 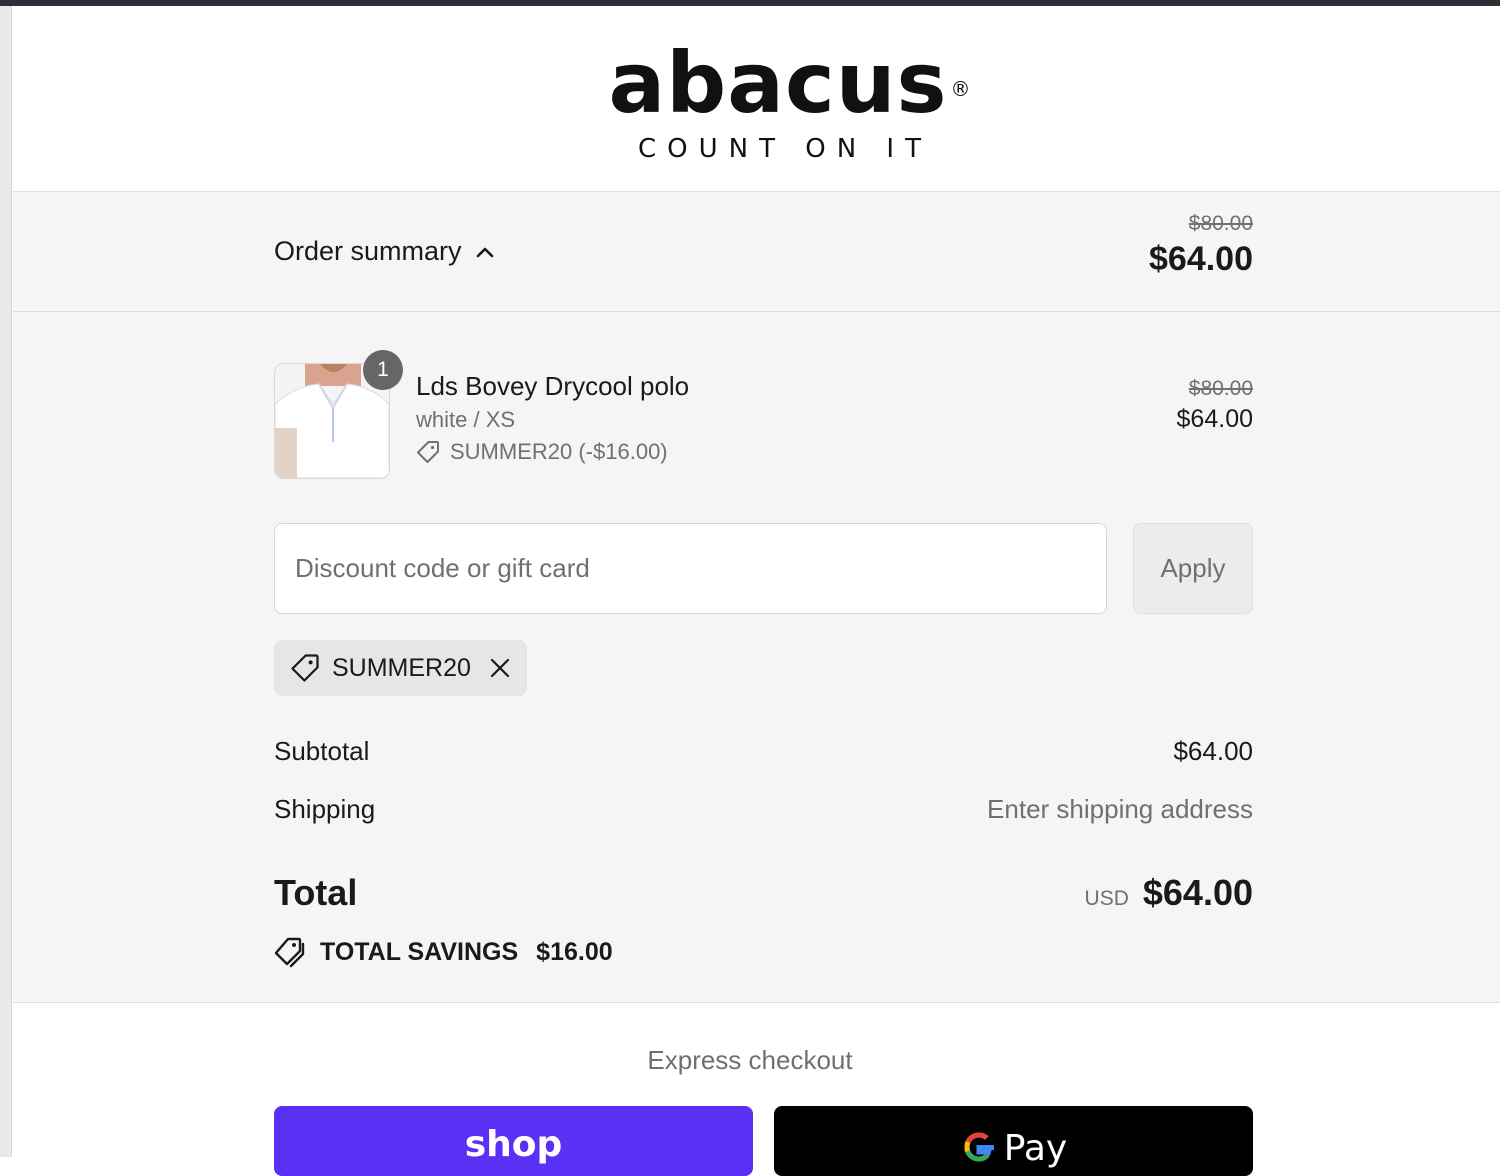 I want to click on google-pay-label: Pay, so click(x=1035, y=1148).